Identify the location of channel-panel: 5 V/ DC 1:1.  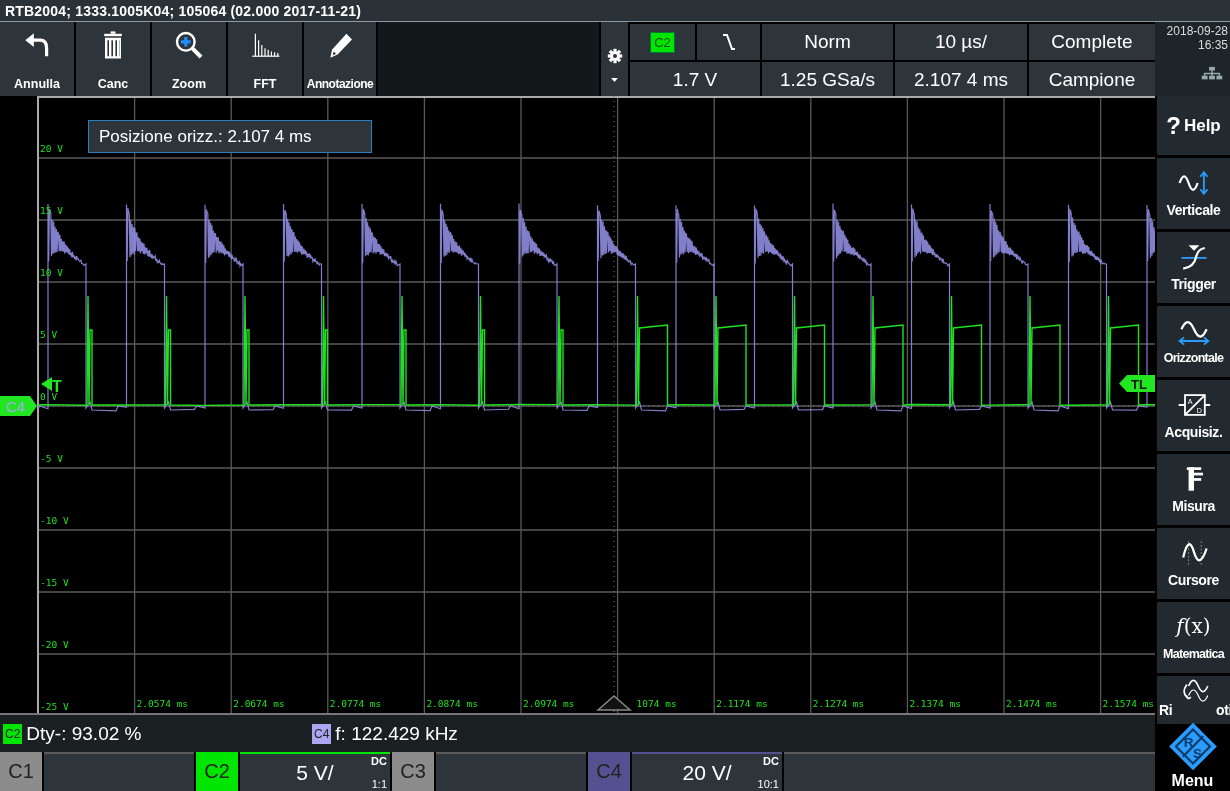
(315, 771).